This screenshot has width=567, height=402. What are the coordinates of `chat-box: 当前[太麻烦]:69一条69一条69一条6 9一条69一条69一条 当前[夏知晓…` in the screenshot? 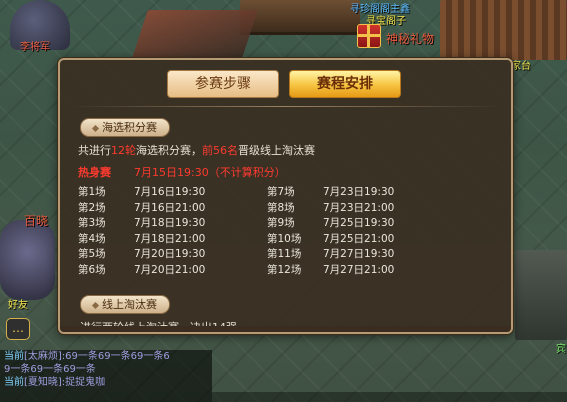 It's located at (106, 376).